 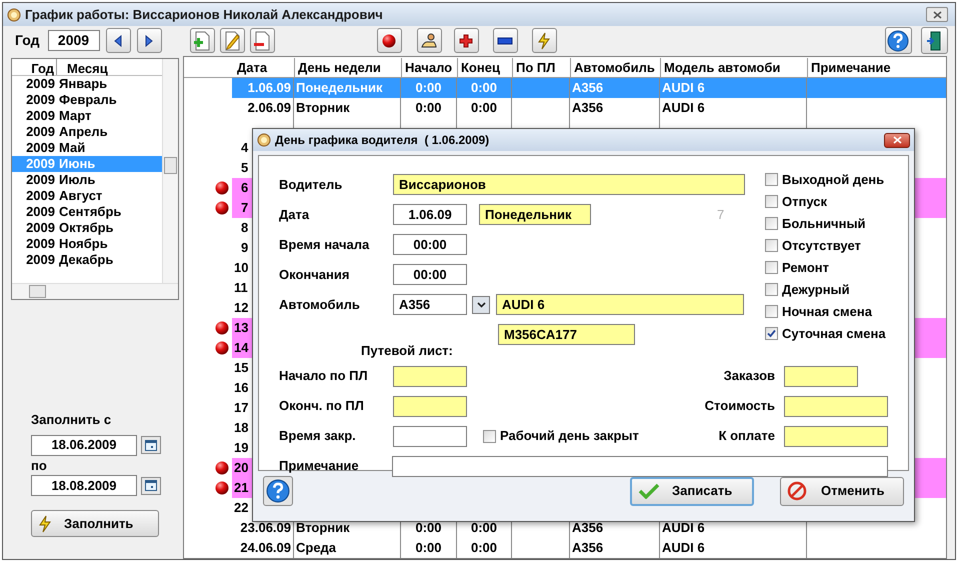 What do you see at coordinates (87, 180) in the screenshot?
I see `month-row: 2009 Июль` at bounding box center [87, 180].